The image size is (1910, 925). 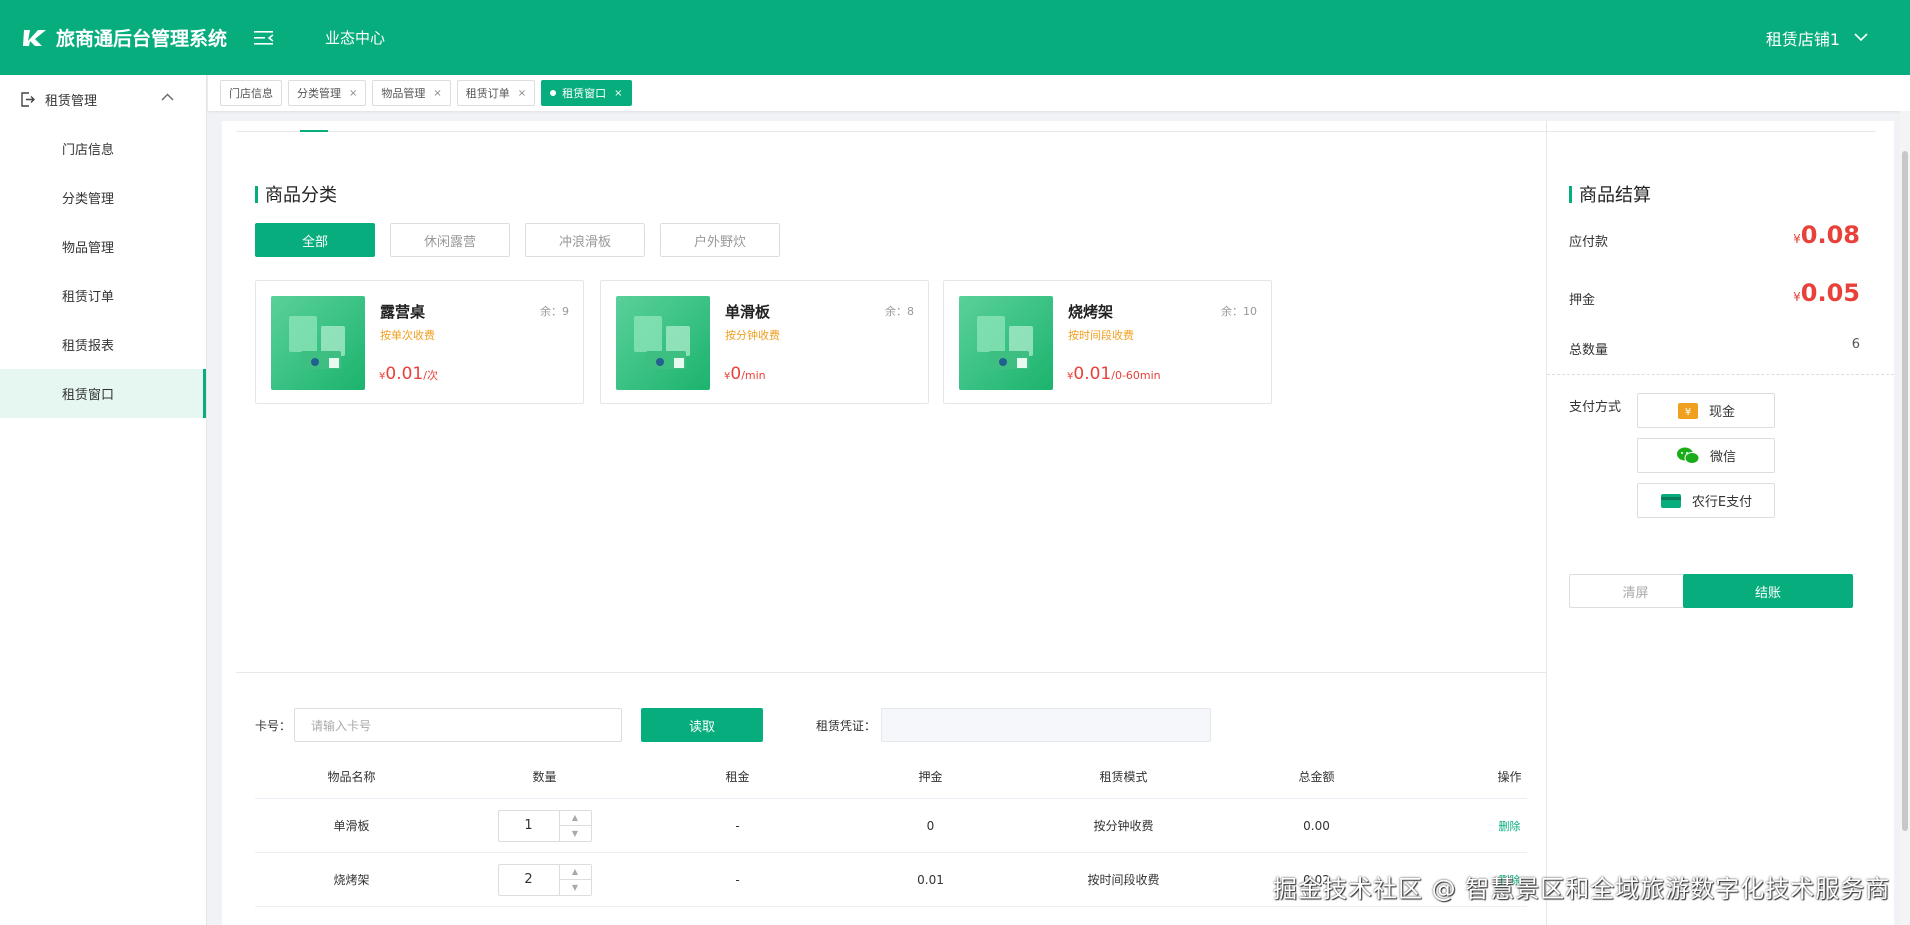 I want to click on product-card: 露营桌 余：9 按单次收费 ¥0.01/次, so click(x=419, y=342).